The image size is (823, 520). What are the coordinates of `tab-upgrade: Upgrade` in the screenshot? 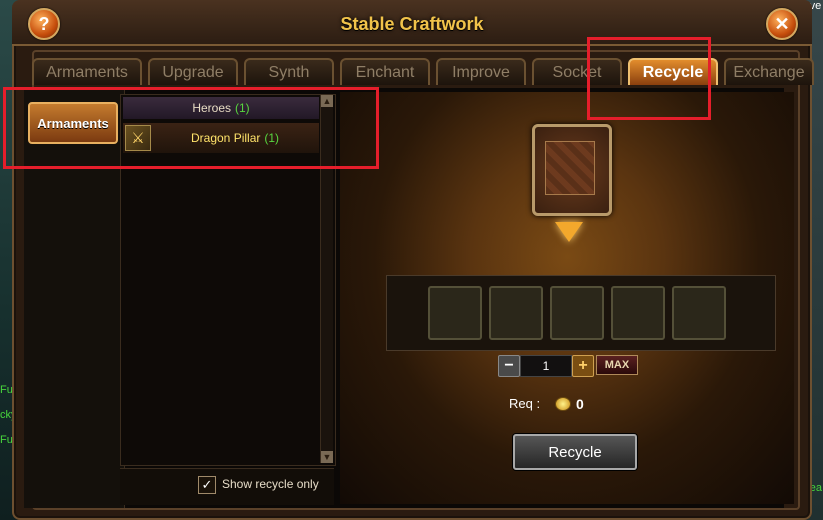 It's located at (193, 71).